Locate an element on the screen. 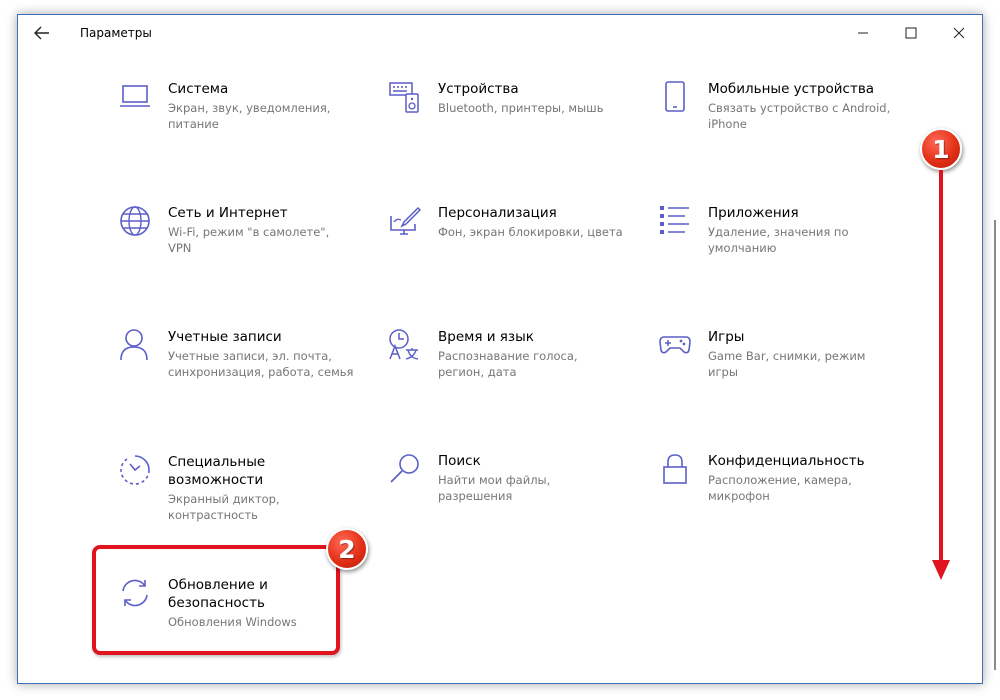 The image size is (1000, 700). tile-description: Фон, экран блокировки, цвета is located at coordinates (530, 232).